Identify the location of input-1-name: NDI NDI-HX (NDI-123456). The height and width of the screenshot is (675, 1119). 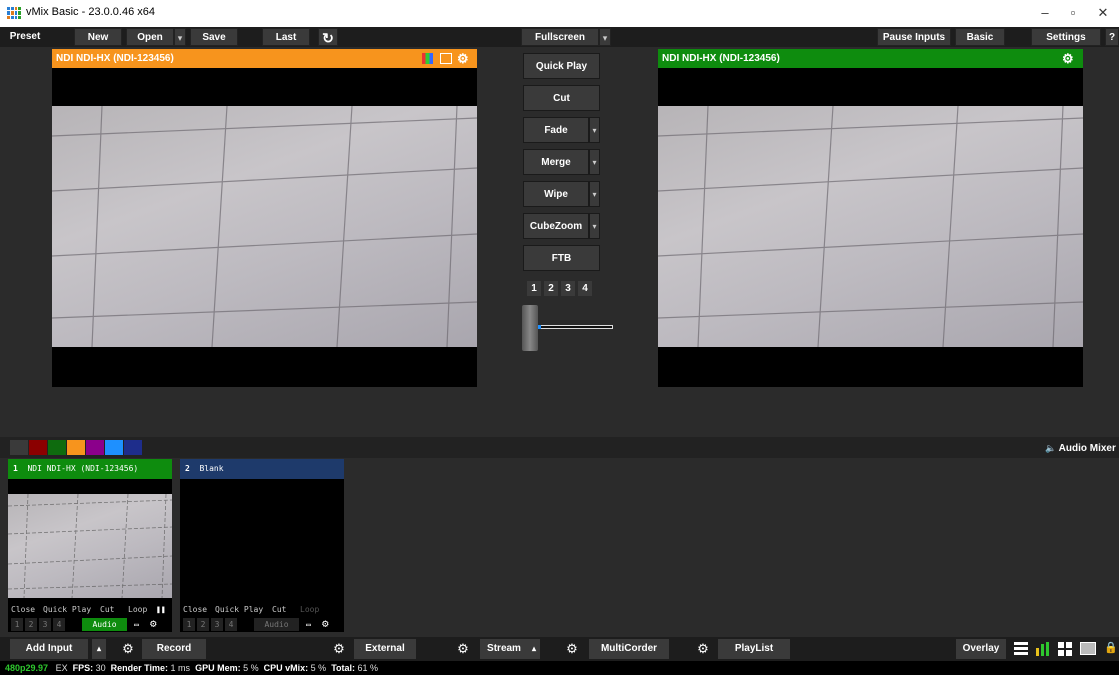
(83, 468).